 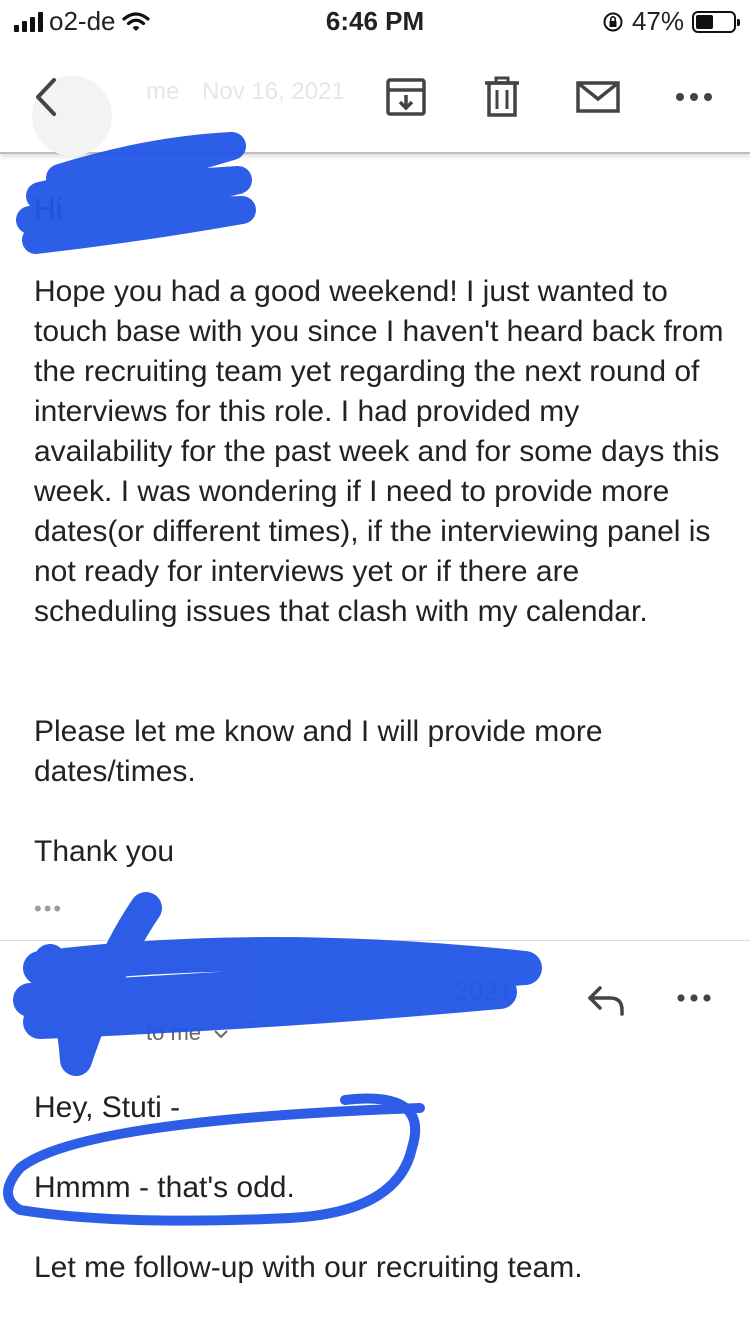 I want to click on battery-icon, so click(x=716, y=21).